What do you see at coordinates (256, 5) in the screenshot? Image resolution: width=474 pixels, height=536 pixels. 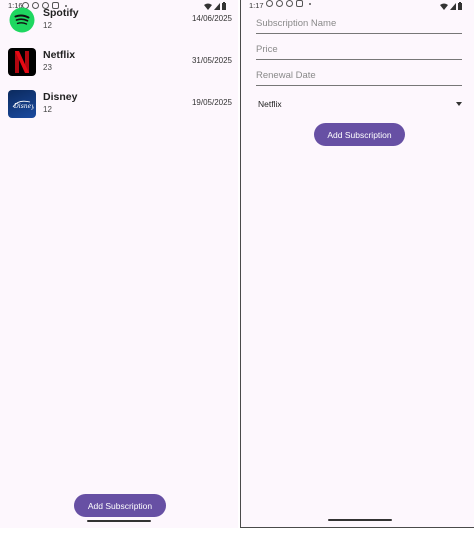 I see `status-time: 1:17` at bounding box center [256, 5].